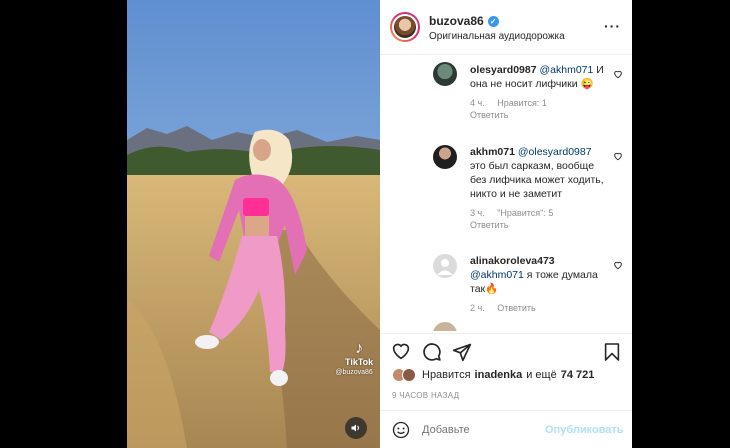  Describe the element at coordinates (409, 375) in the screenshot. I see `liker-avatar` at that location.